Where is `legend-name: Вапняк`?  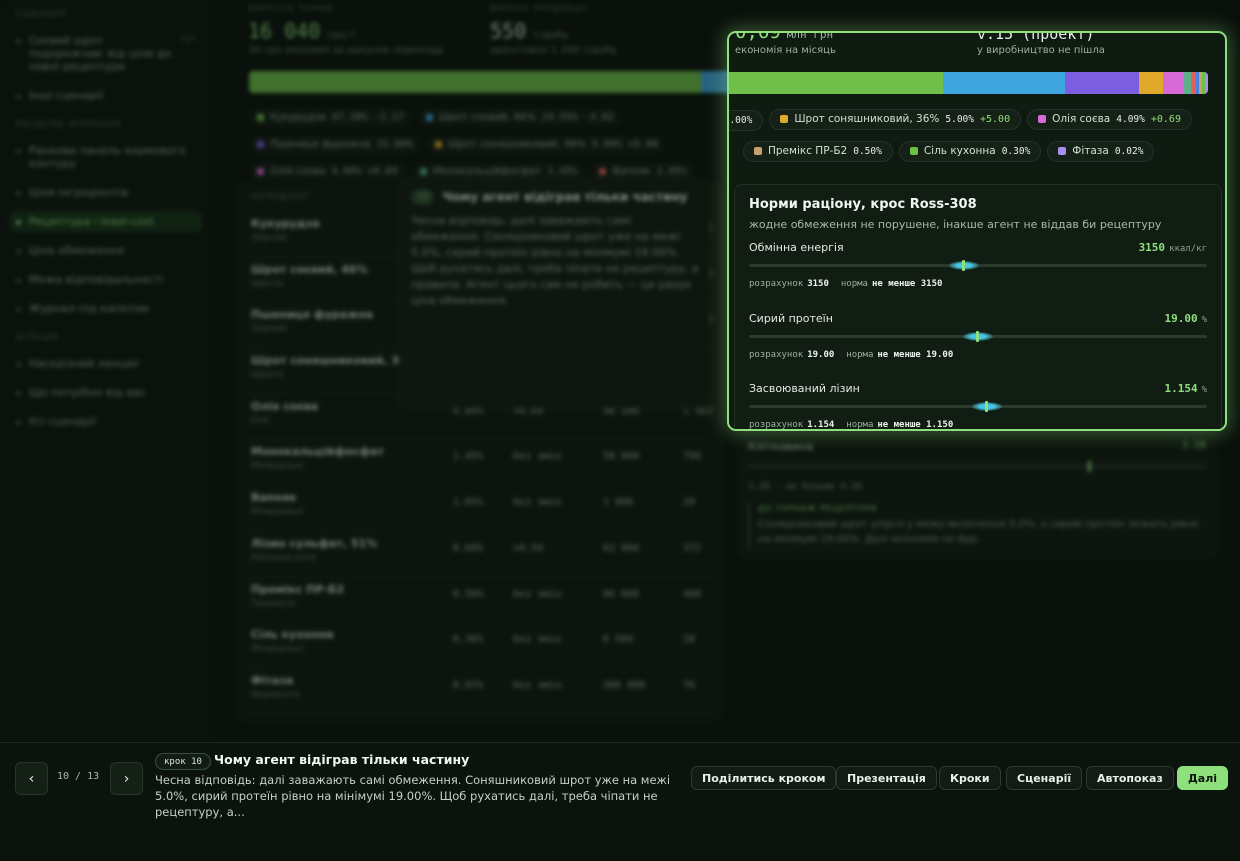 legend-name: Вапняк is located at coordinates (631, 171).